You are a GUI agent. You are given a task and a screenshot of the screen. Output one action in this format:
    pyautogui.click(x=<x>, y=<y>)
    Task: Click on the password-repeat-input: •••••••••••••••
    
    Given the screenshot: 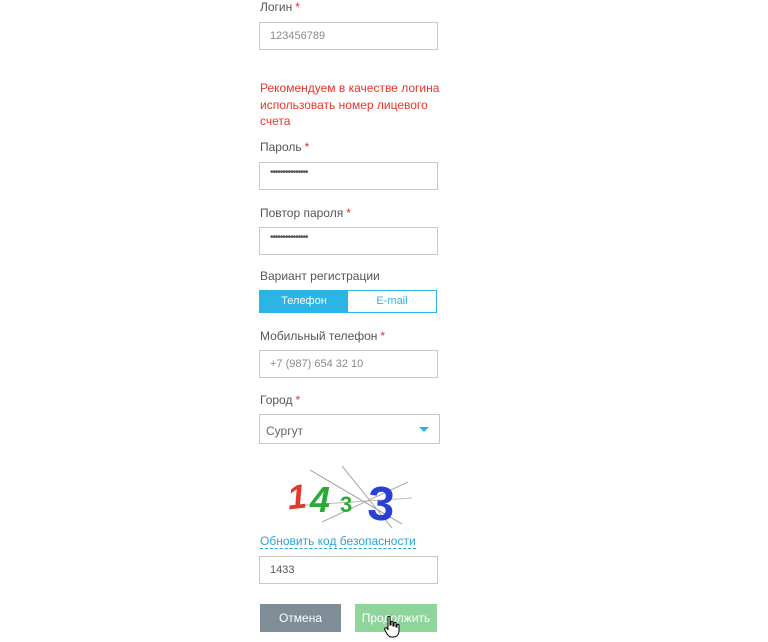 What is the action you would take?
    pyautogui.click(x=348, y=241)
    